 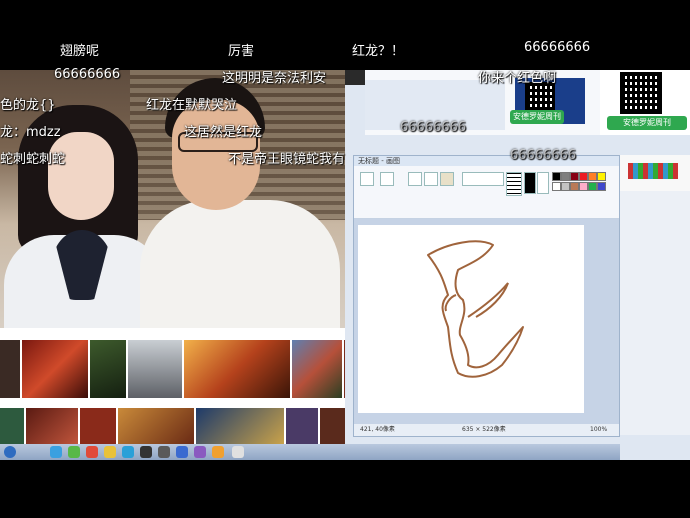 I want to click on danmaku-comment: 不是帝王眼镜蛇我有, so click(x=287, y=159).